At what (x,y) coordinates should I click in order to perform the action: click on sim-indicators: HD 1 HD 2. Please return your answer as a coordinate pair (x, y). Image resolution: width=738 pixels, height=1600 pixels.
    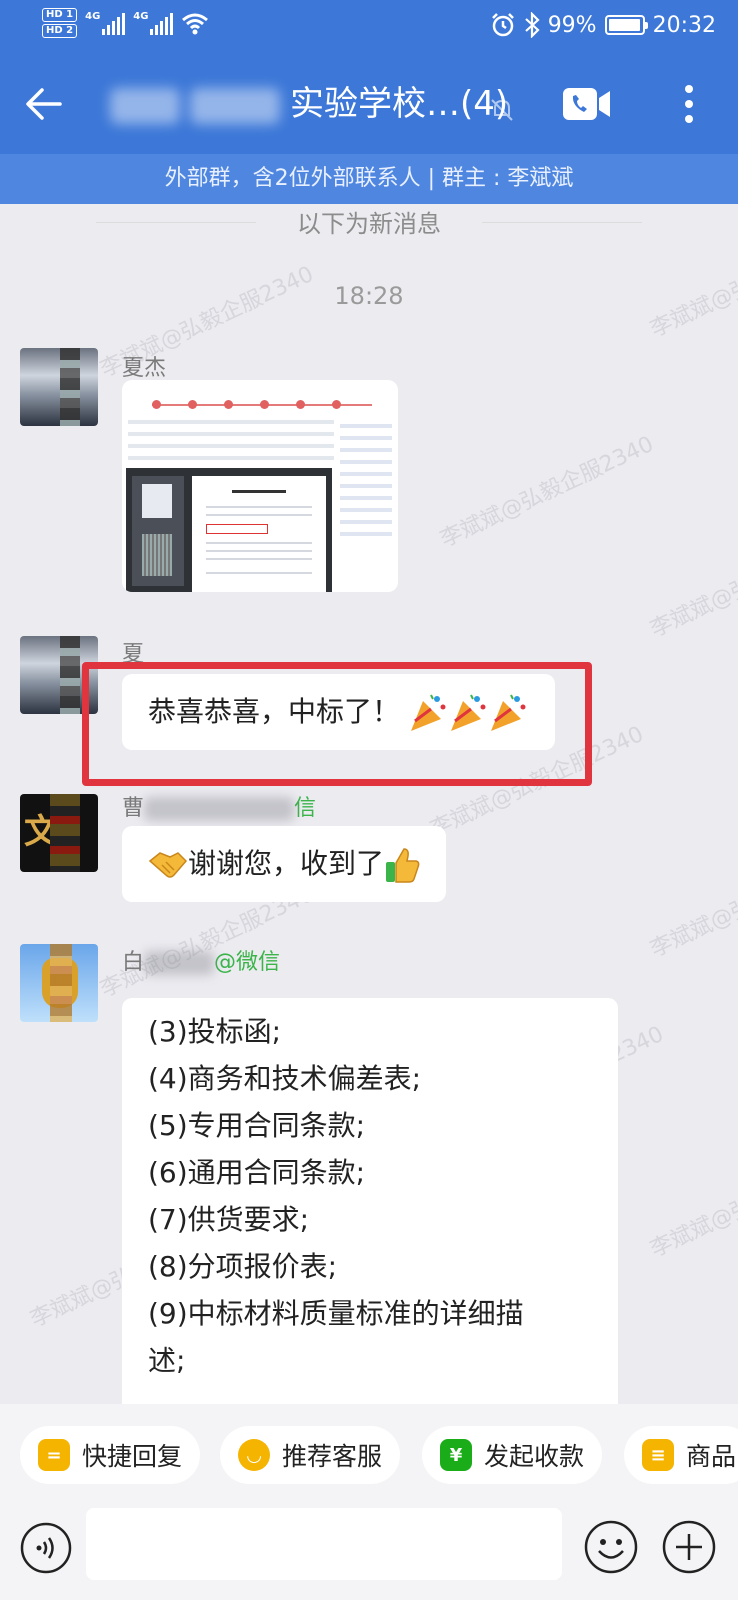
    Looking at the image, I should click on (60, 23).